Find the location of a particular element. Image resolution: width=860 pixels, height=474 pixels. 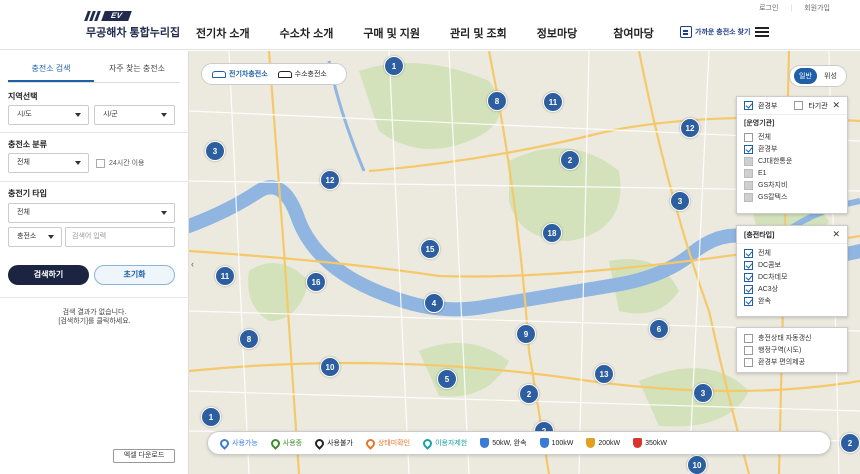

charger-option: DC콤보 is located at coordinates (792, 265).